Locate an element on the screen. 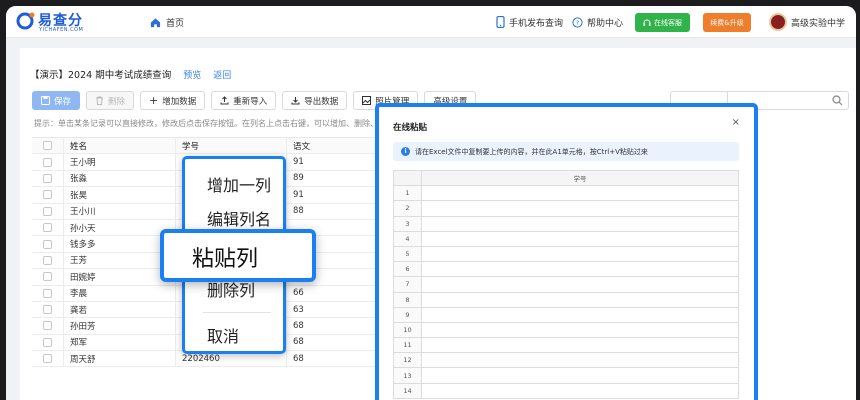 This screenshot has width=860, height=400. table-cell: 李晨 is located at coordinates (120, 293).